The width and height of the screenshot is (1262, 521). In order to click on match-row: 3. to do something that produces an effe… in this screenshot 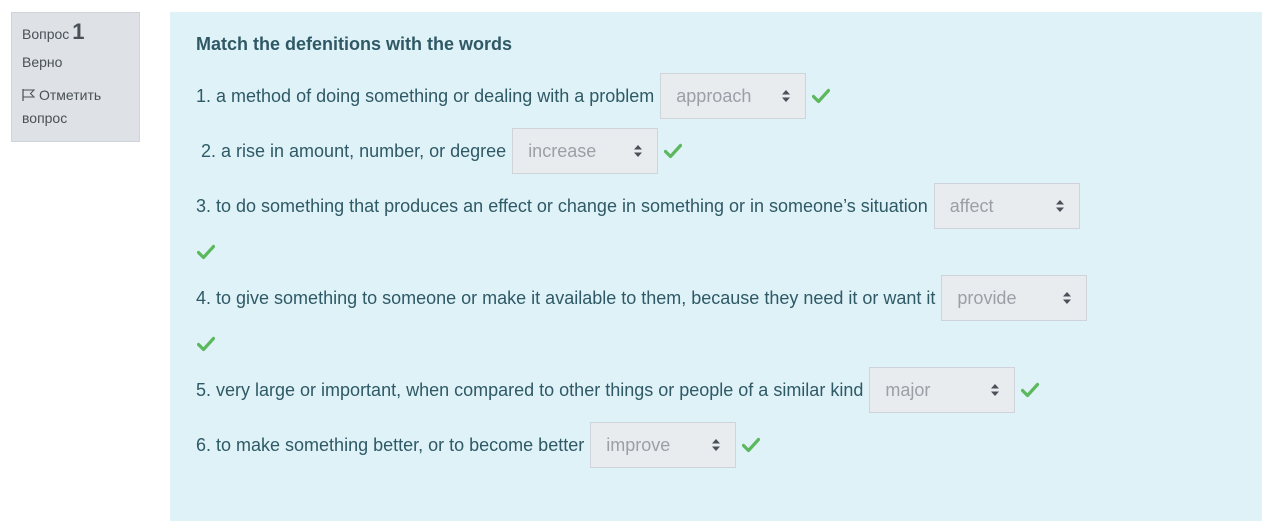, I will do `click(716, 229)`.